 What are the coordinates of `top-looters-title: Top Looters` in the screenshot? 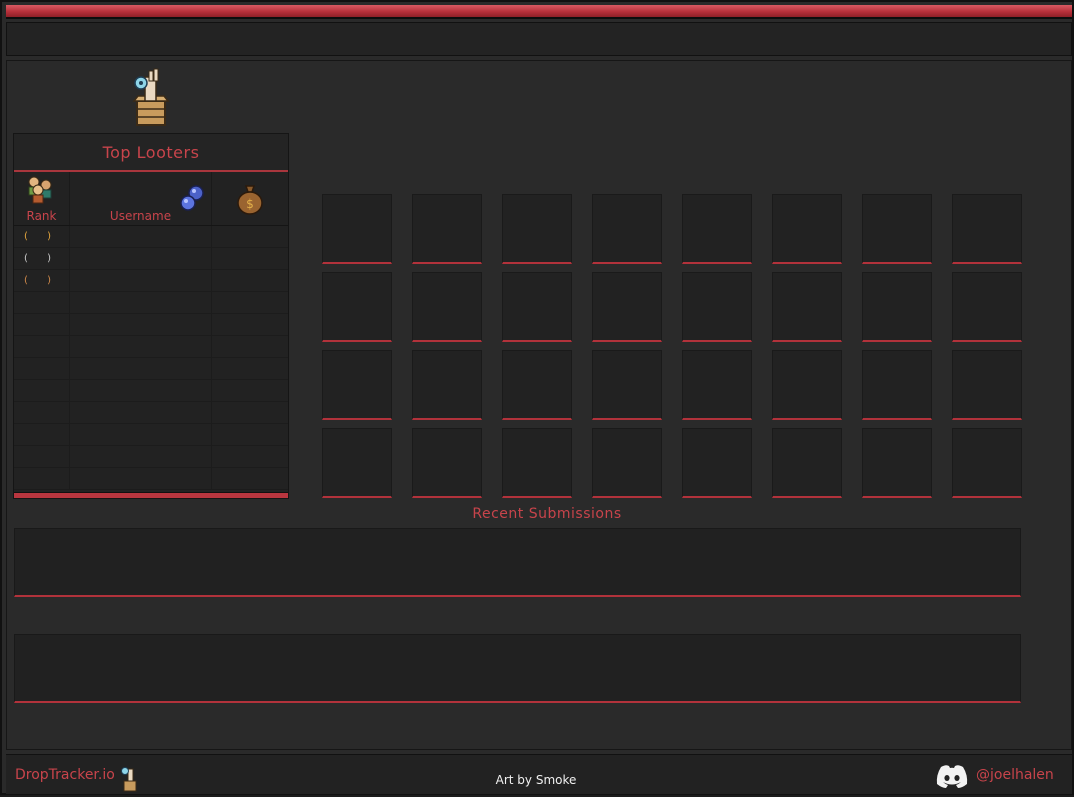 It's located at (151, 153).